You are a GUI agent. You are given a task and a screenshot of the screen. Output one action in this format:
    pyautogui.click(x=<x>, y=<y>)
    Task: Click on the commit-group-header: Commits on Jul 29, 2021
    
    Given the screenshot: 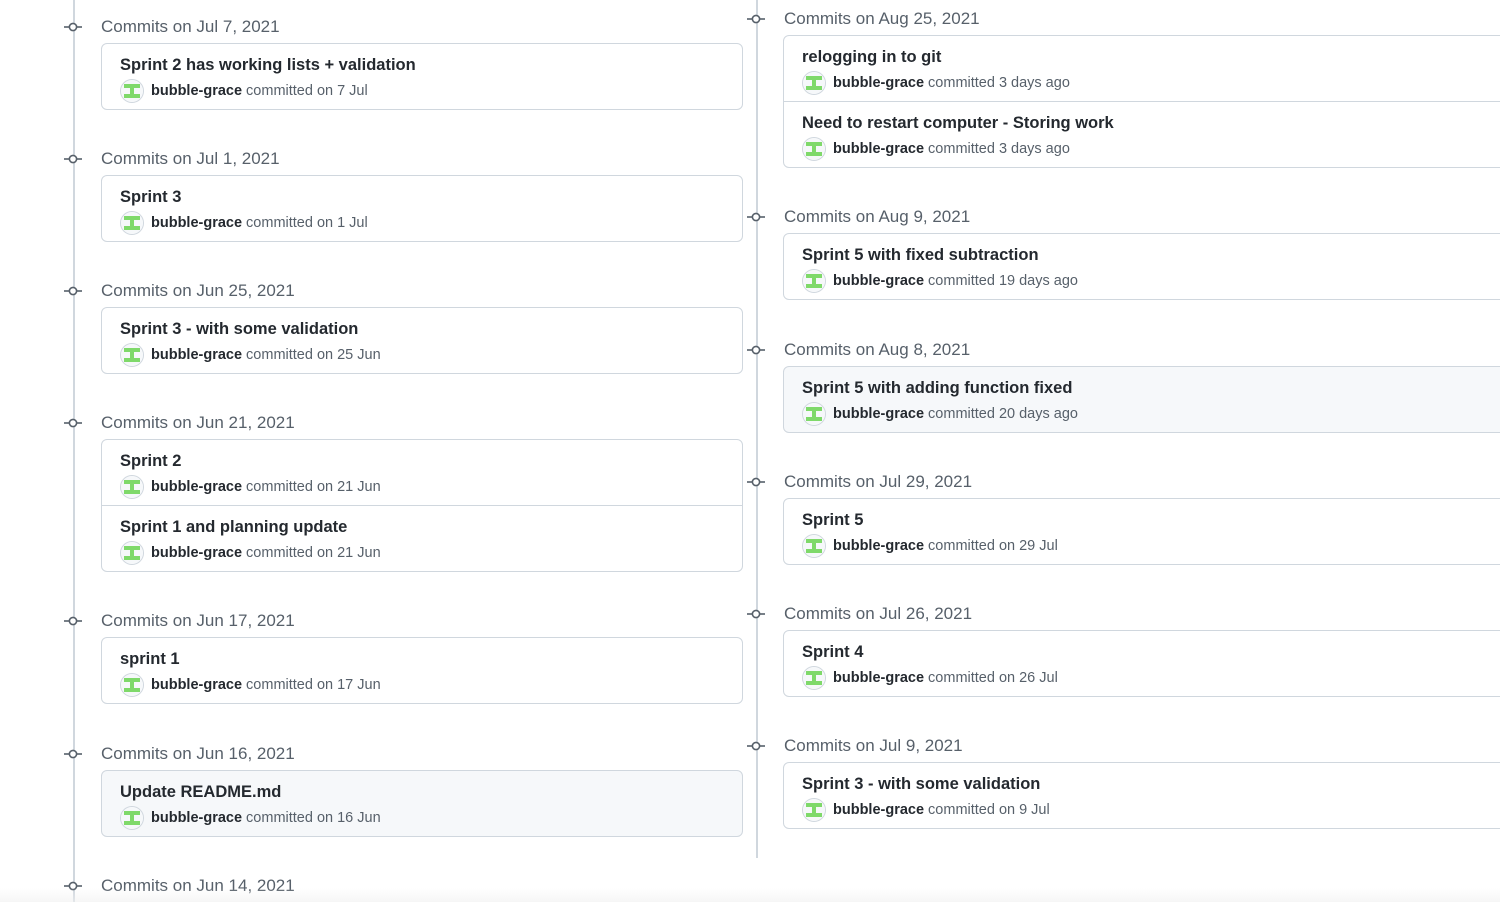 What is the action you would take?
    pyautogui.click(x=1100, y=482)
    